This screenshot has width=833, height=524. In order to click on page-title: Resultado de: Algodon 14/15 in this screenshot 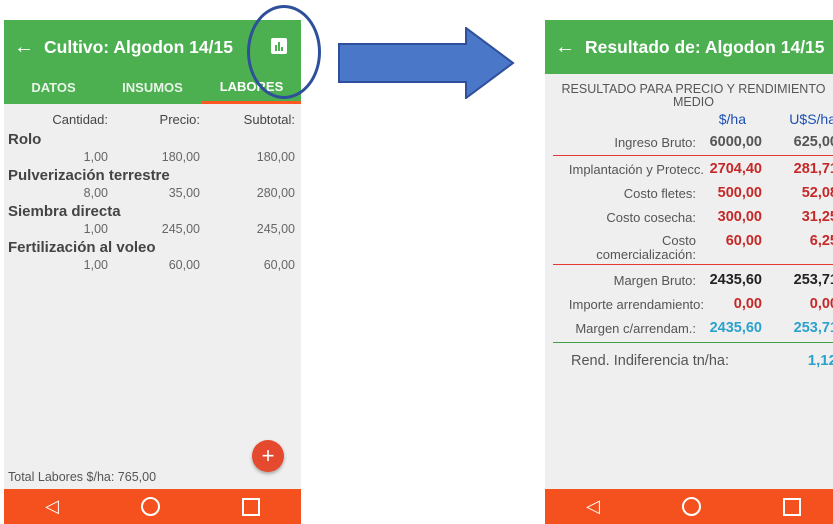, I will do `click(705, 46)`.